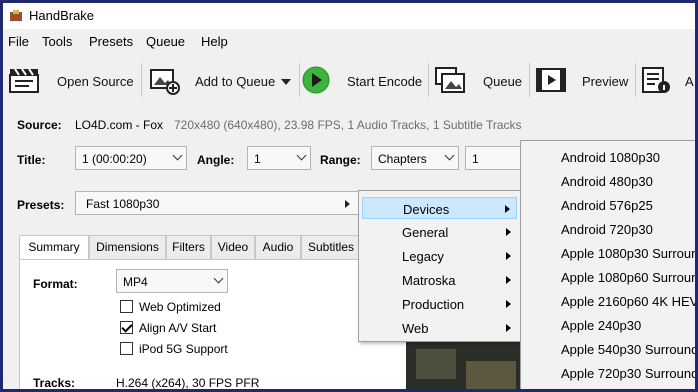  Describe the element at coordinates (385, 81) in the screenshot. I see `start-encode-label: Start Encode` at that location.